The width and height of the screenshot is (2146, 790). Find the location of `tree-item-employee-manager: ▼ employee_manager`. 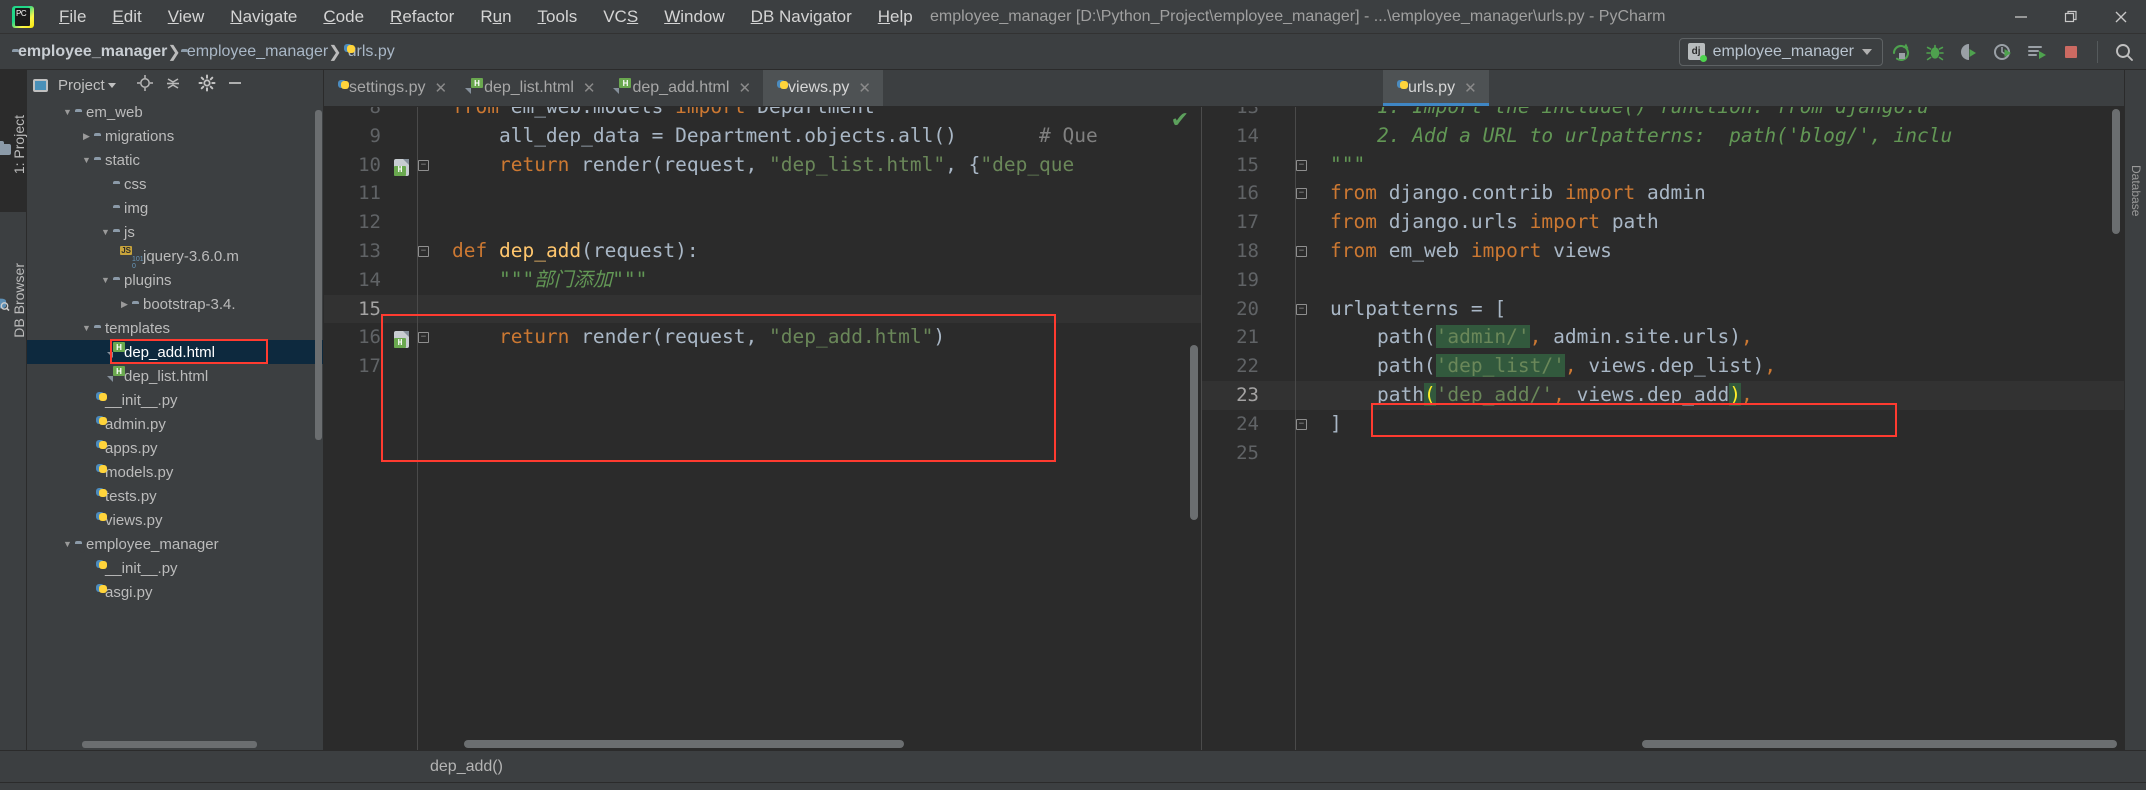

tree-item-employee-manager: ▼ employee_manager is located at coordinates (175, 544).